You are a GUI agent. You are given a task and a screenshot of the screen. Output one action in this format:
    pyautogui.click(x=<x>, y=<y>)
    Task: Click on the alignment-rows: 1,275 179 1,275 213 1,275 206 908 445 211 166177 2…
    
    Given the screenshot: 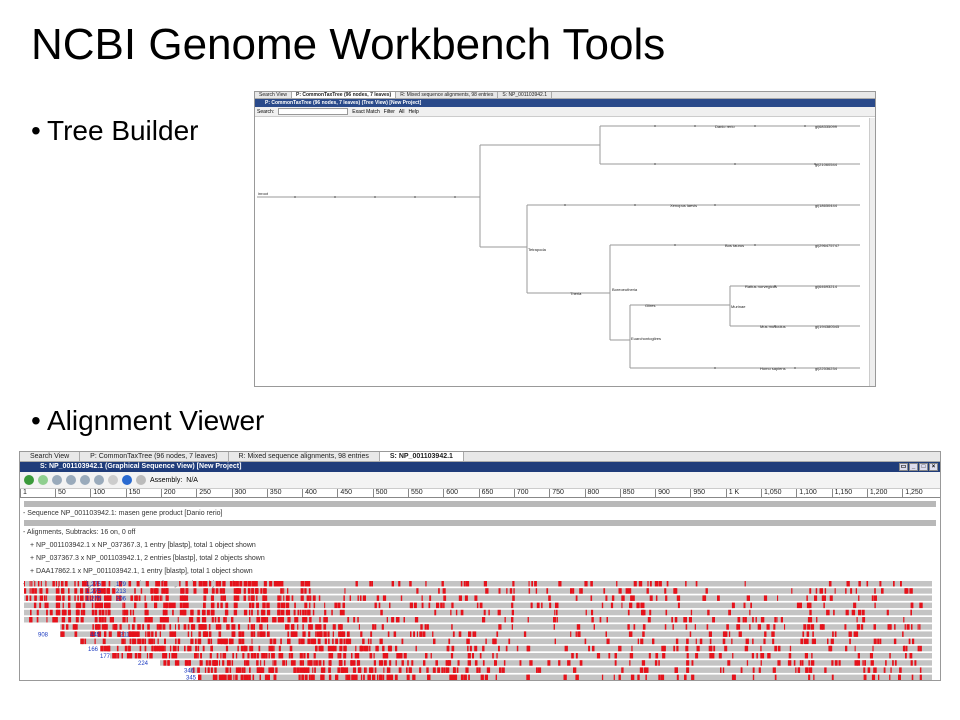 What is the action you would take?
    pyautogui.click(x=480, y=630)
    